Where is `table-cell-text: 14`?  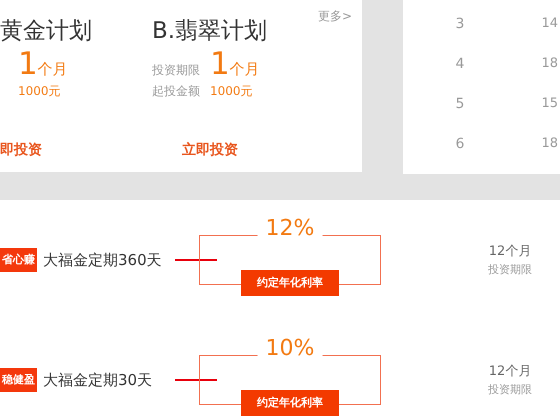
table-cell-text: 14 is located at coordinates (549, 24).